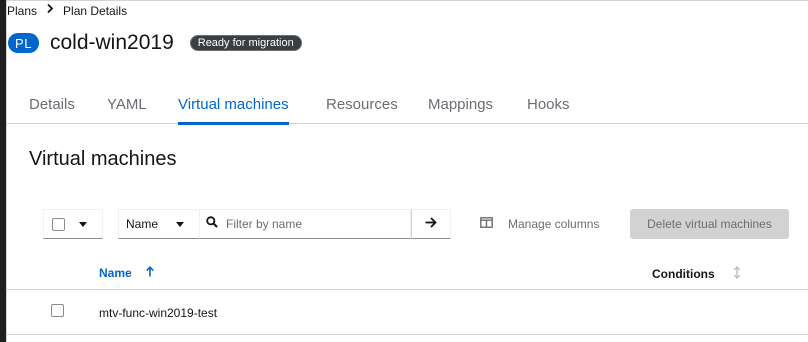 This screenshot has width=808, height=342. I want to click on breadcrumb: Plans Plan Details, so click(67, 10).